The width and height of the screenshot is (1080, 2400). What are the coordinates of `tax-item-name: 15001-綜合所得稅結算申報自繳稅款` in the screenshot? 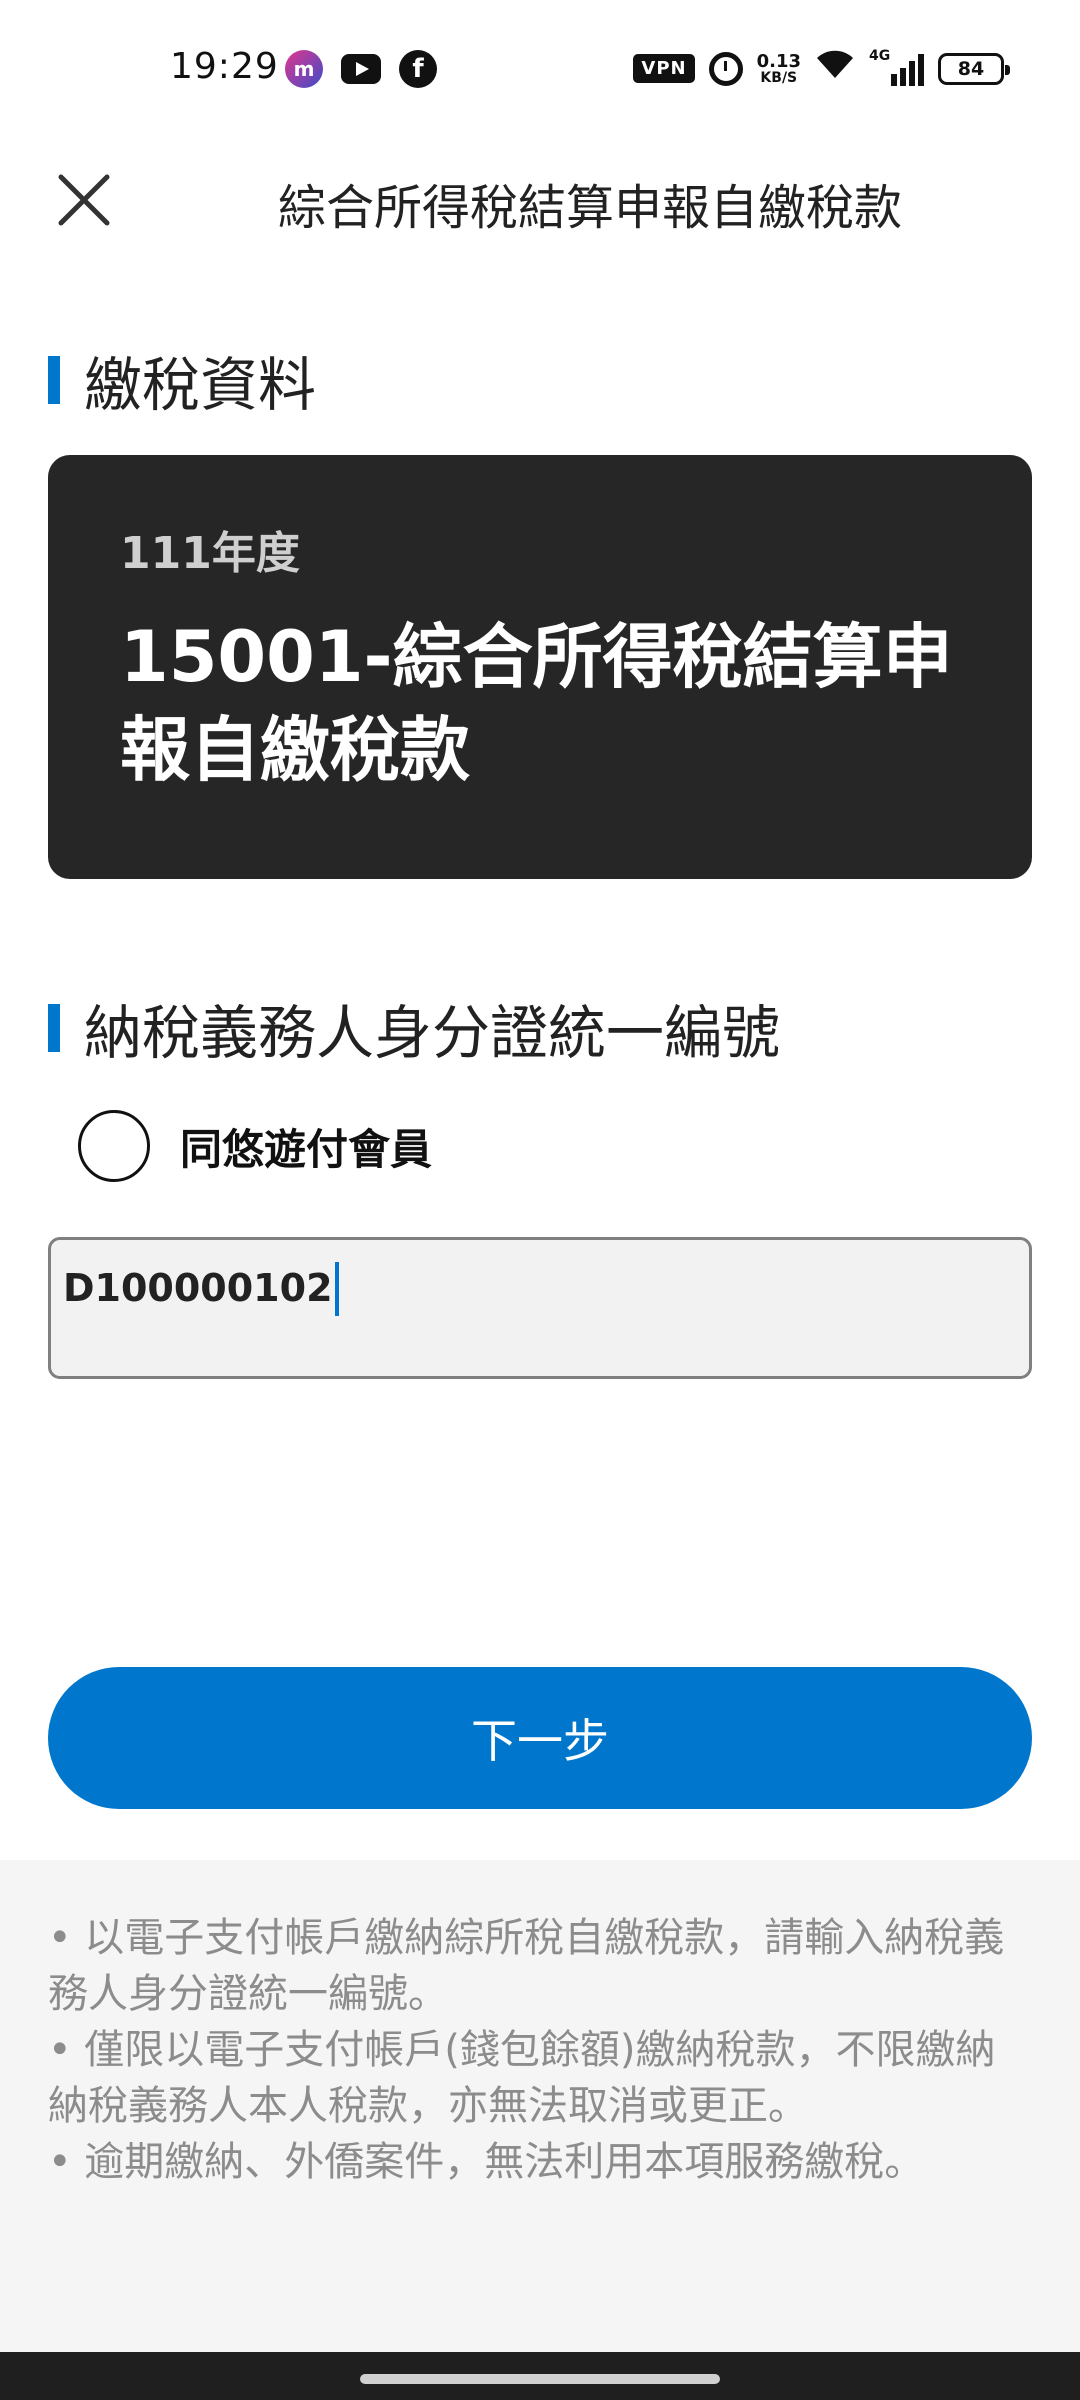 It's located at (536, 704).